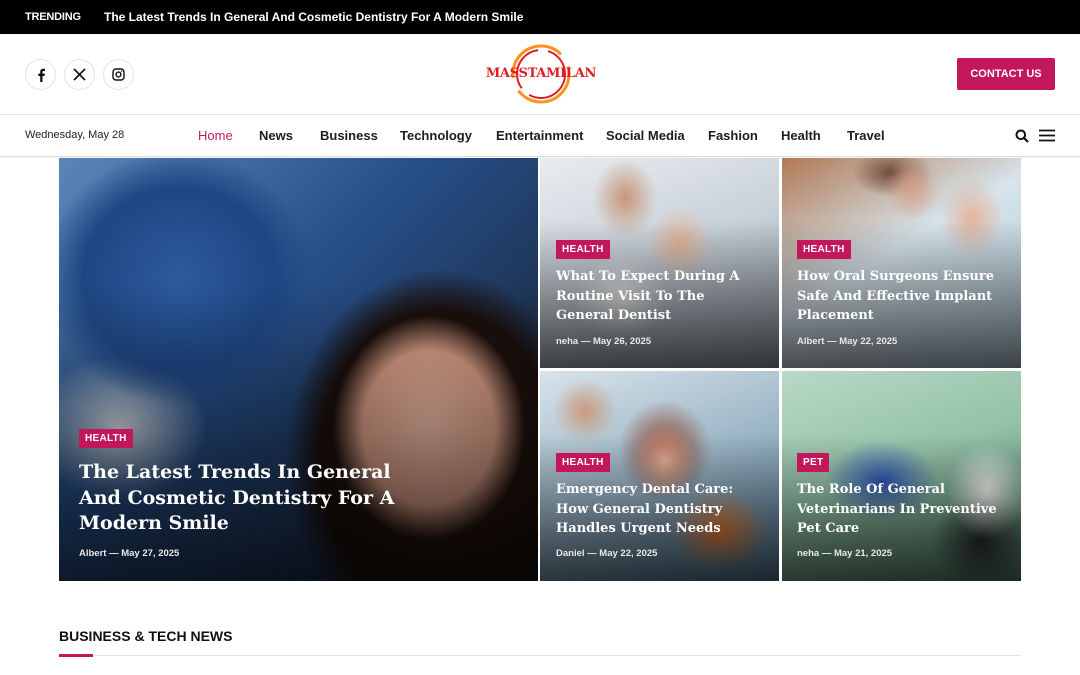 The height and width of the screenshot is (675, 1080). What do you see at coordinates (733, 135) in the screenshot?
I see `nav-item-fashion: Fashion` at bounding box center [733, 135].